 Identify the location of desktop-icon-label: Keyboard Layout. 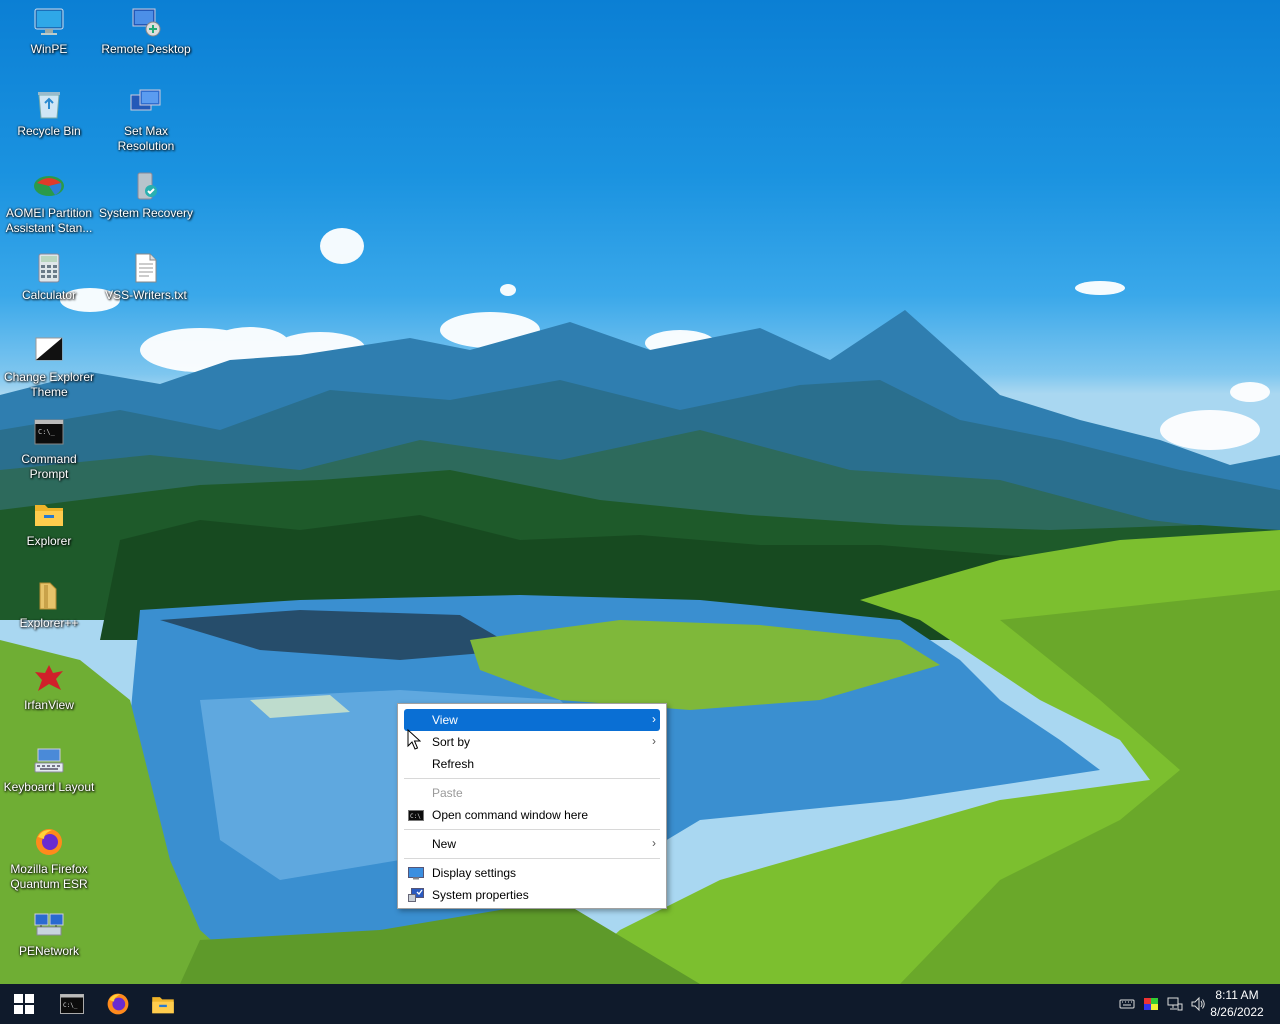
(49, 787).